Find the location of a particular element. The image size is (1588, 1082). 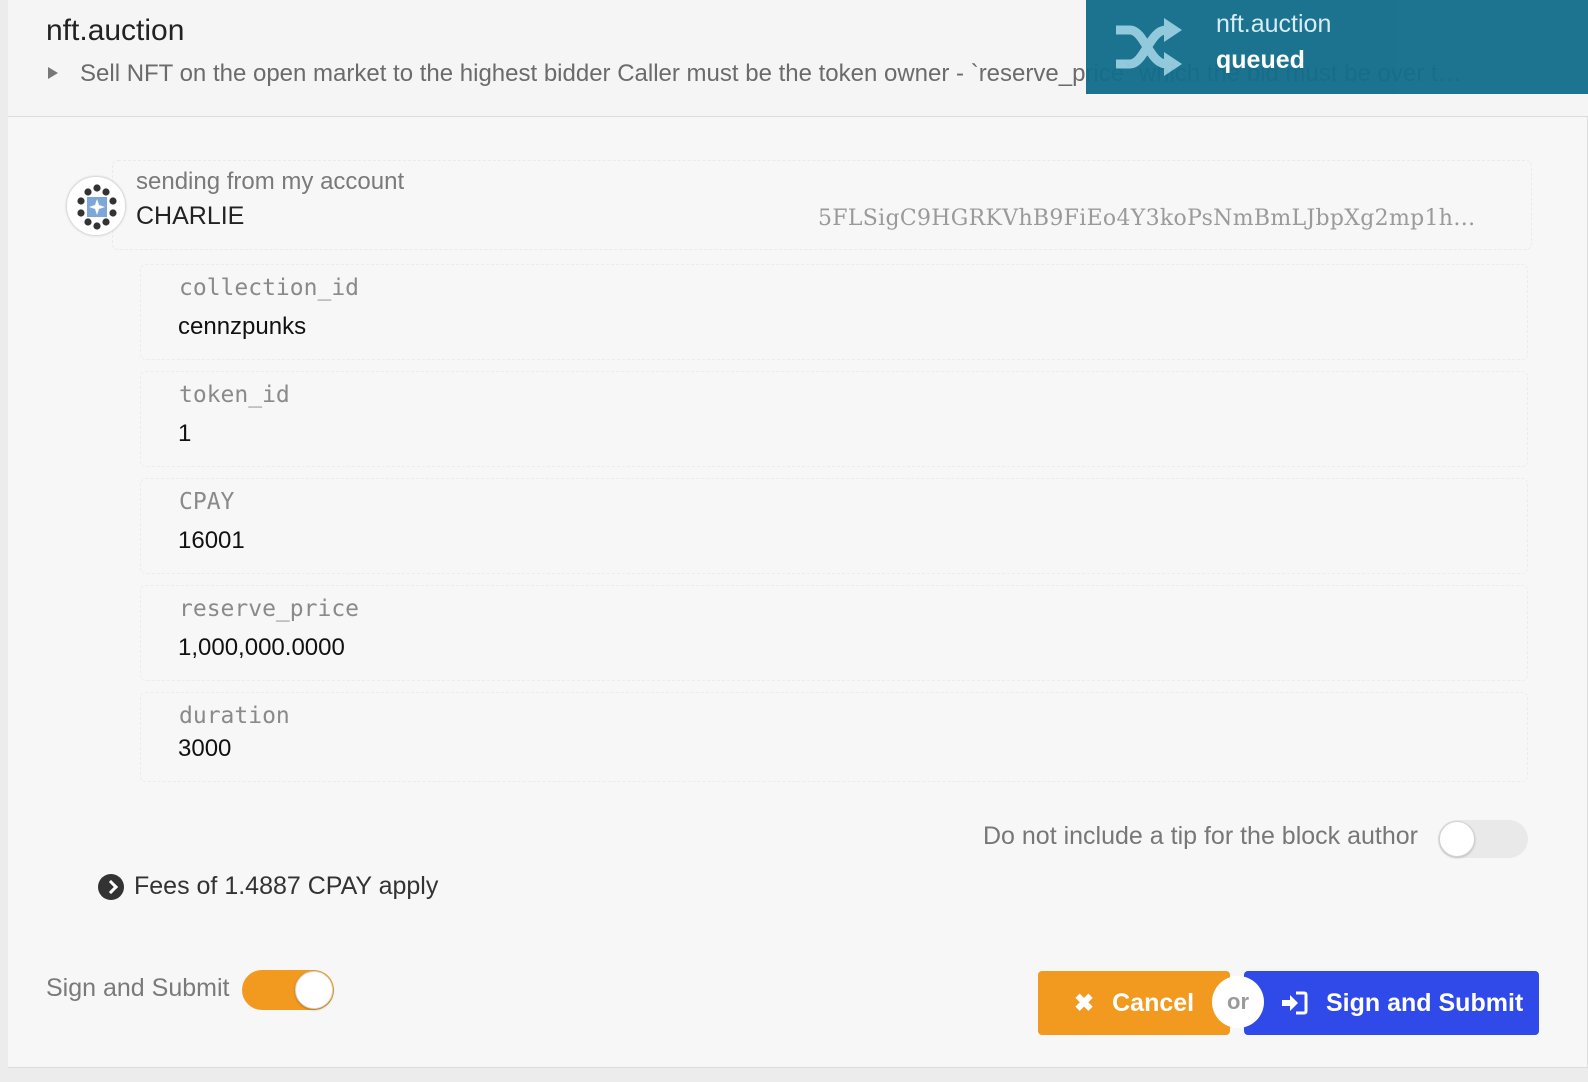

param-label: CPAY is located at coordinates (207, 502).